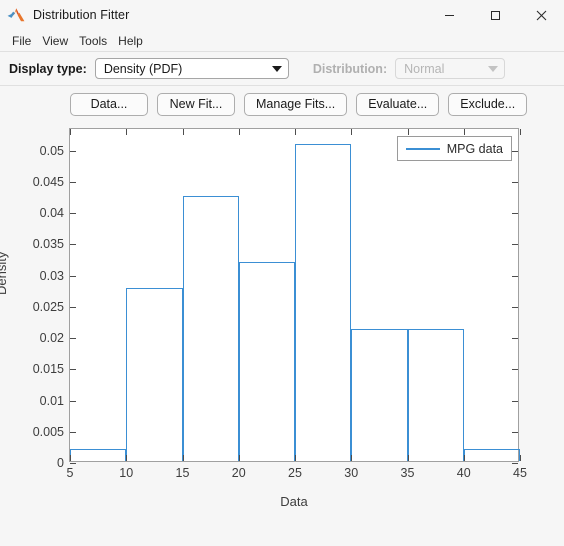 The height and width of the screenshot is (546, 564). Describe the element at coordinates (450, 68) in the screenshot. I see `distribution-select: Normal` at that location.